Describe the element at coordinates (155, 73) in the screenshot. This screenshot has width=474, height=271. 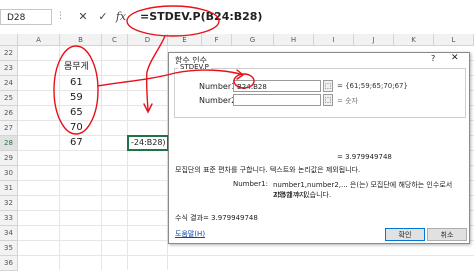
I see `annotation-arrow-line` at that location.